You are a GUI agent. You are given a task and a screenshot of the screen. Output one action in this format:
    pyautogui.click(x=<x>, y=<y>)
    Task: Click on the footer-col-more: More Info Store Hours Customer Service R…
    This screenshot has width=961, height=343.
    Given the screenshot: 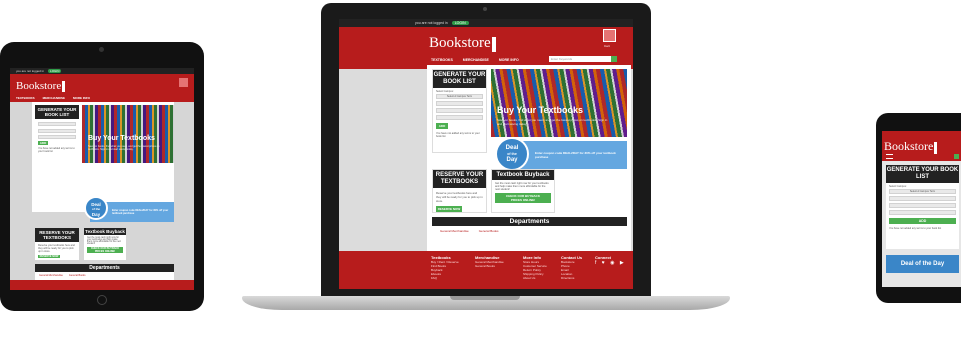 What is the action you would take?
    pyautogui.click(x=535, y=267)
    